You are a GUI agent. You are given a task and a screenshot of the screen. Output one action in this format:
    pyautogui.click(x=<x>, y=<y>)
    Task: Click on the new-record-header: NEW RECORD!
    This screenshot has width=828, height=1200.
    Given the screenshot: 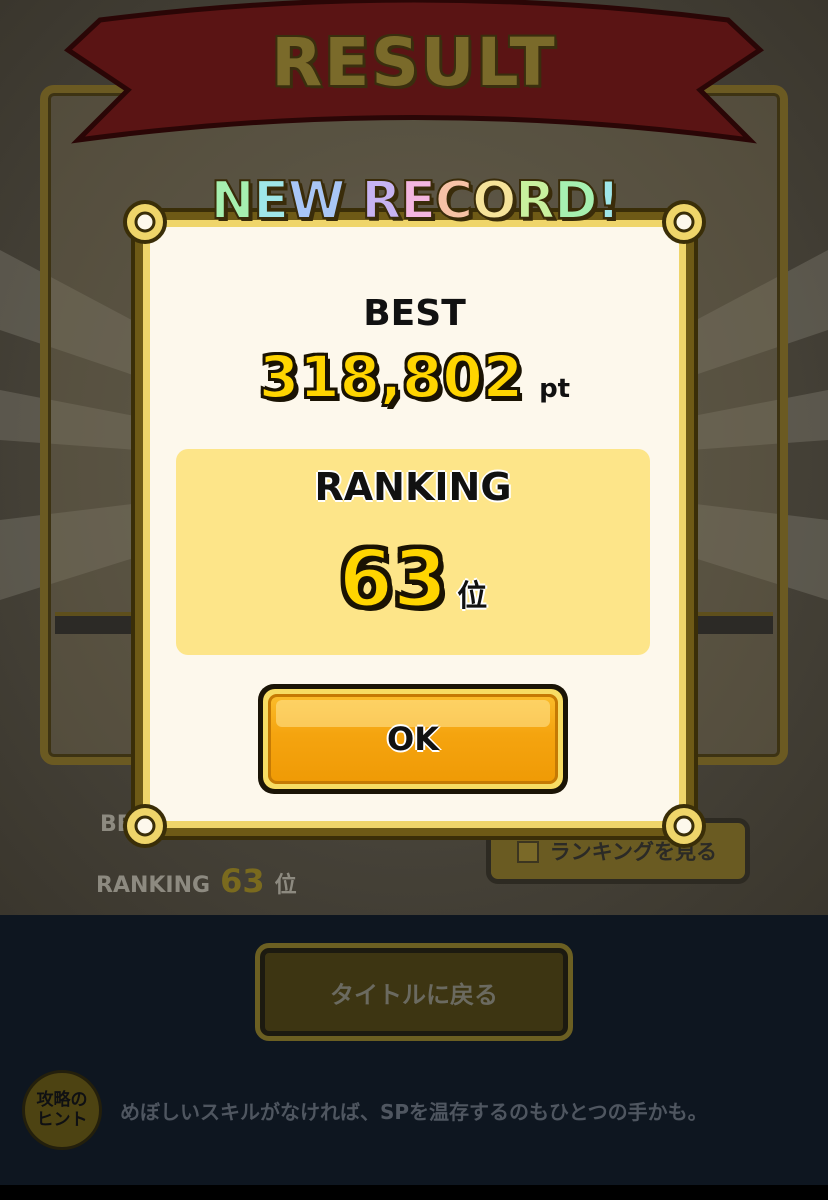 What is the action you would take?
    pyautogui.click(x=415, y=201)
    